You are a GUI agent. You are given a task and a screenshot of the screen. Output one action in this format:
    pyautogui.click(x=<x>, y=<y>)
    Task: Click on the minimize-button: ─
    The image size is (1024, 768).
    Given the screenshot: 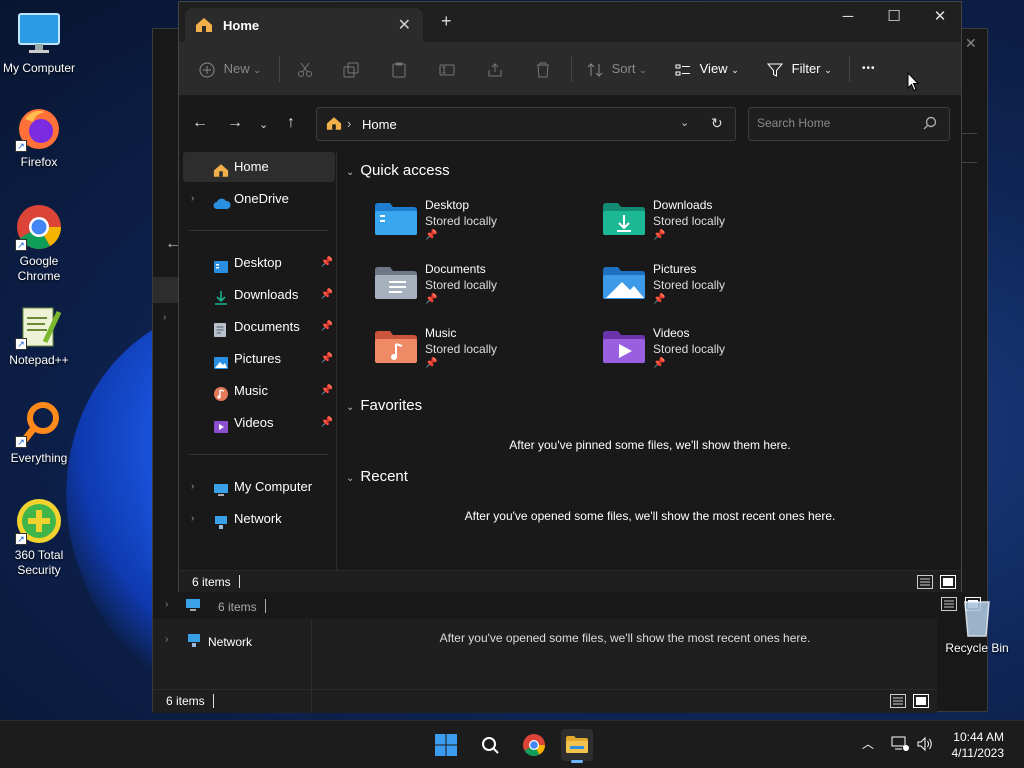 What is the action you would take?
    pyautogui.click(x=848, y=18)
    